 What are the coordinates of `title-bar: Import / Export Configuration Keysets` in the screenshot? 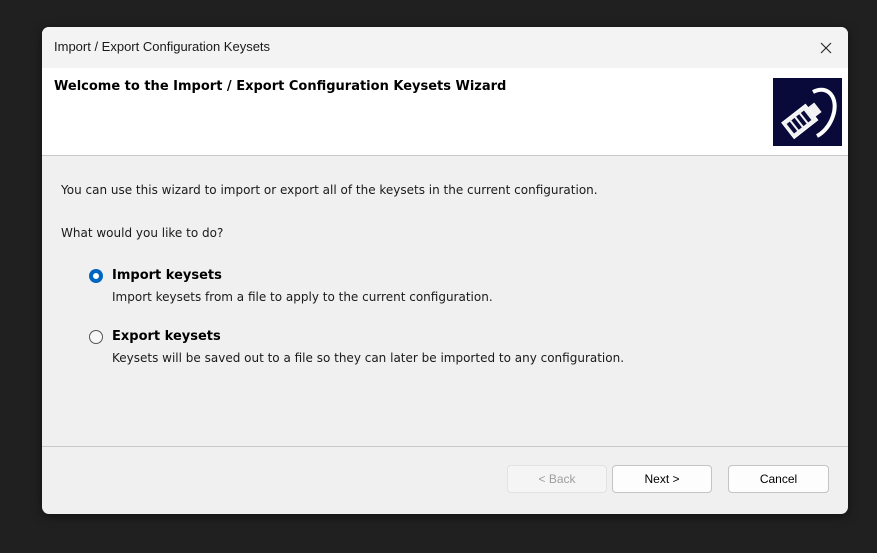 It's located at (445, 47).